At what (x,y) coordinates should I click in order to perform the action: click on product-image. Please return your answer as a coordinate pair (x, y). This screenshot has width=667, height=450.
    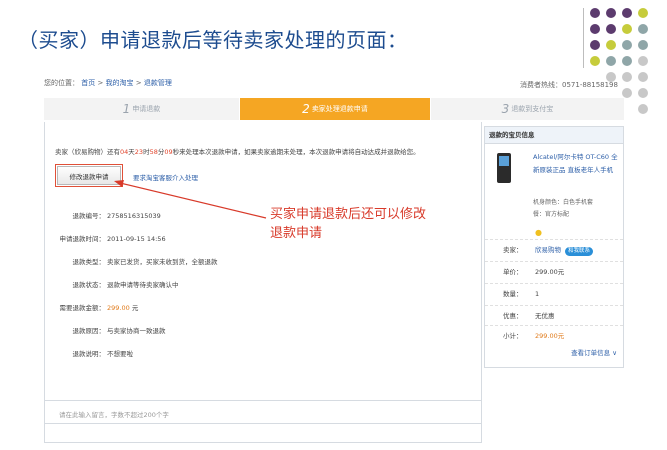
    Looking at the image, I should click on (504, 168).